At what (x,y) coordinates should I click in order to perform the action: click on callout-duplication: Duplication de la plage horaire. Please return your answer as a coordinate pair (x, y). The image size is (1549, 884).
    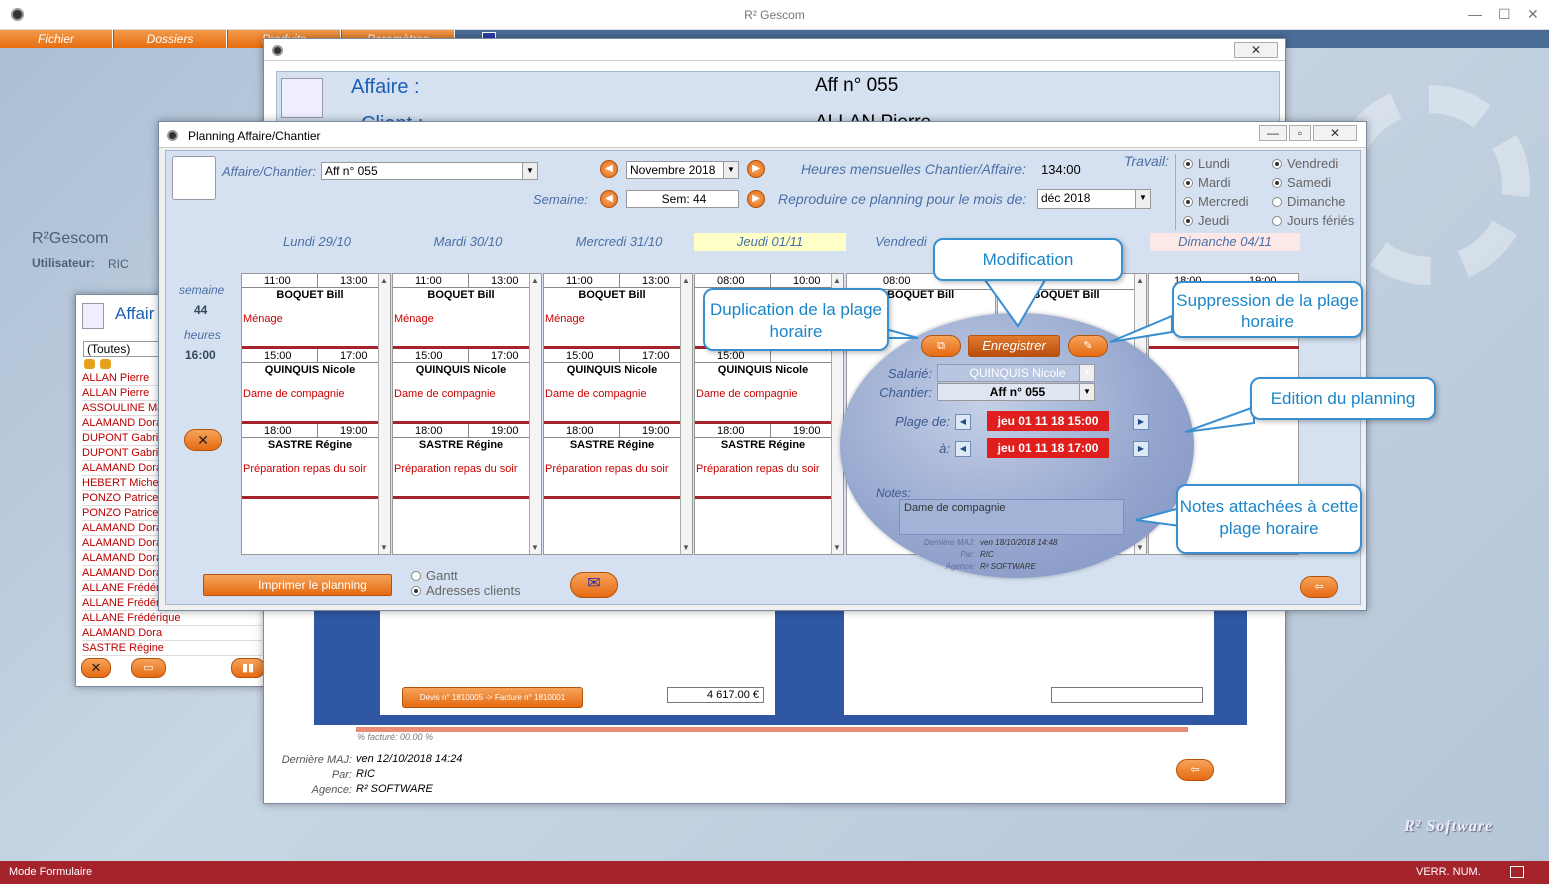
    Looking at the image, I should click on (796, 319).